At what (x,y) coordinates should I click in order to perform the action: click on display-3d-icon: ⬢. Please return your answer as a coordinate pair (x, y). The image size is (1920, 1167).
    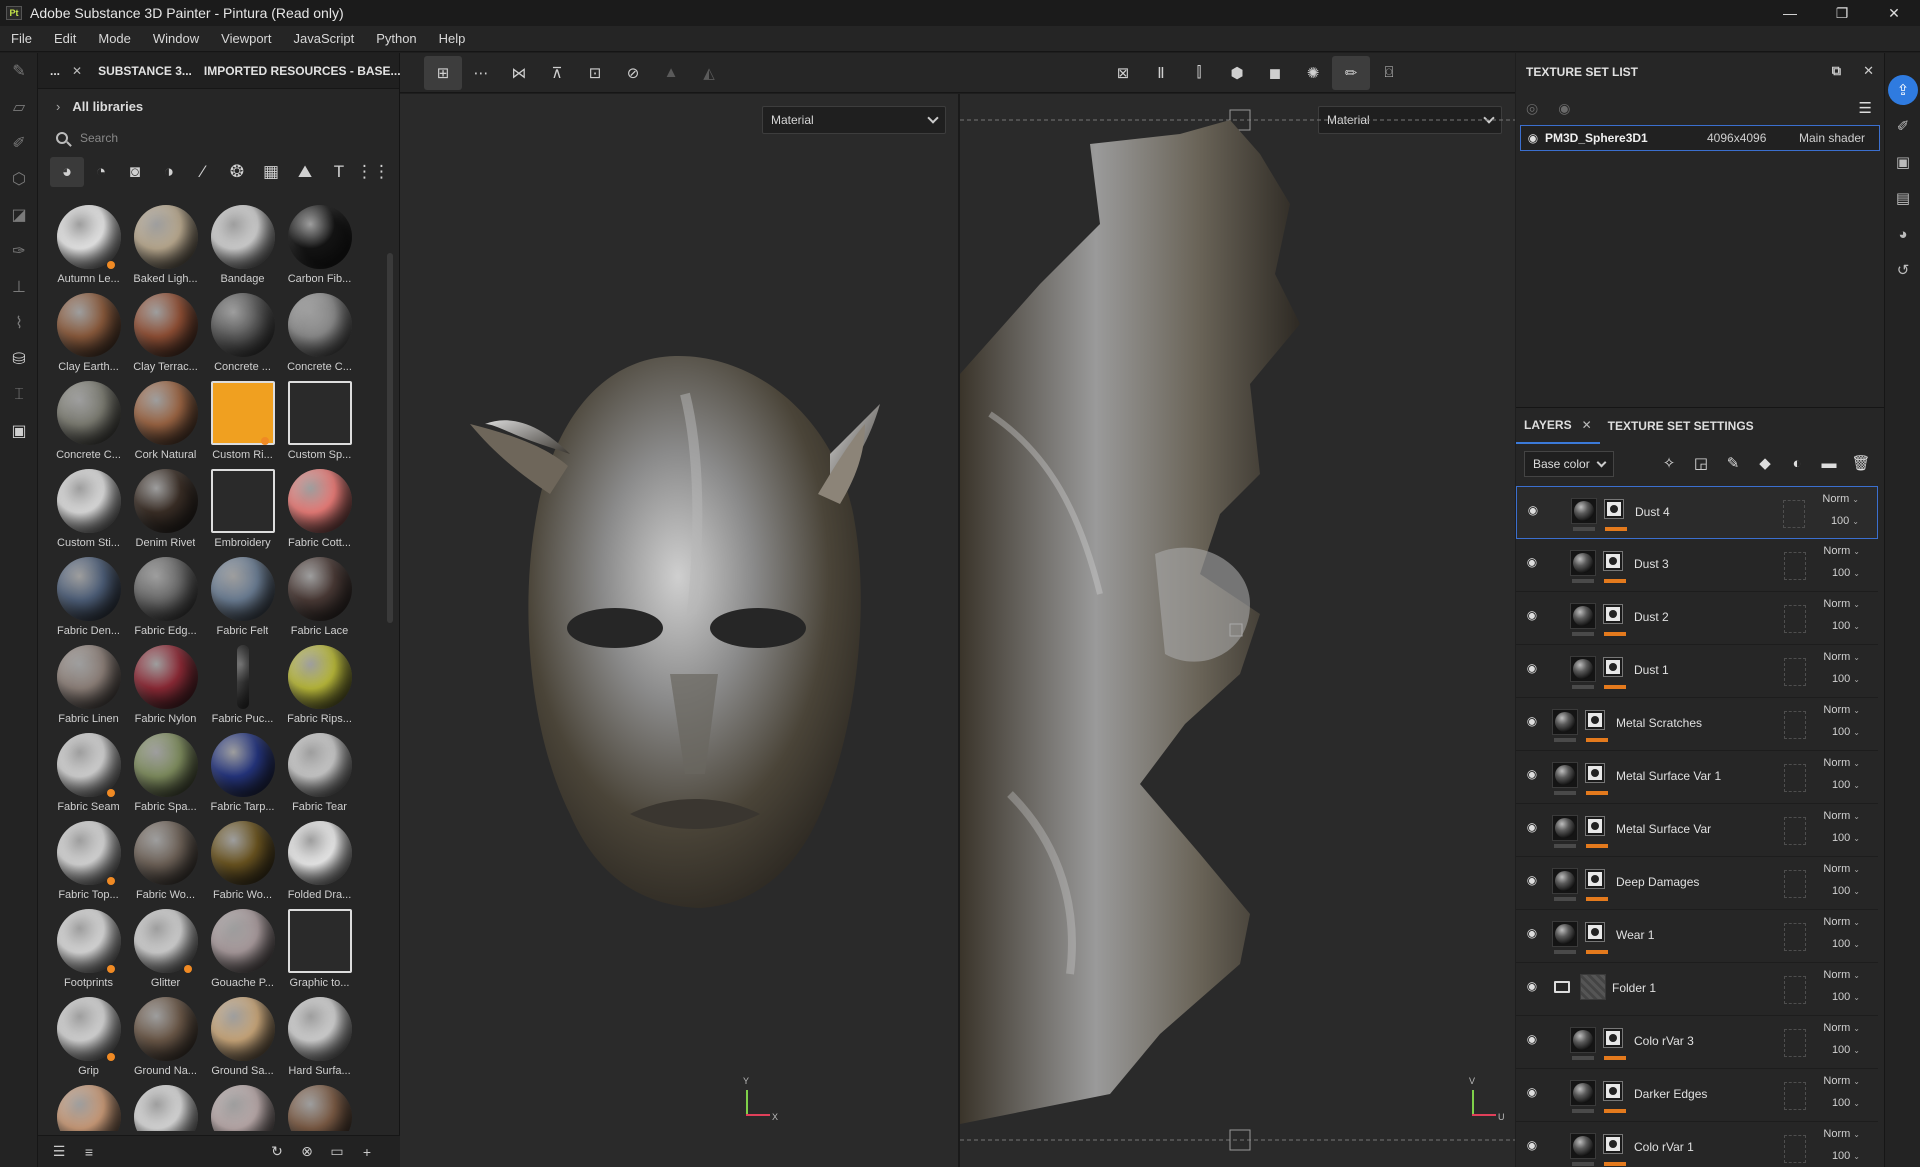
    Looking at the image, I should click on (1237, 73).